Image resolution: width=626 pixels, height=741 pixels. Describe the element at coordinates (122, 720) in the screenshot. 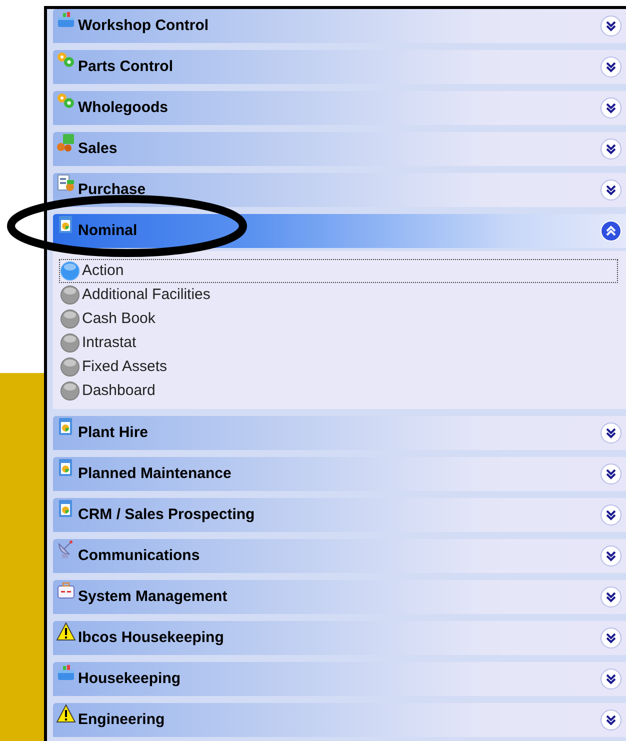

I see `section-title: Engineering` at that location.